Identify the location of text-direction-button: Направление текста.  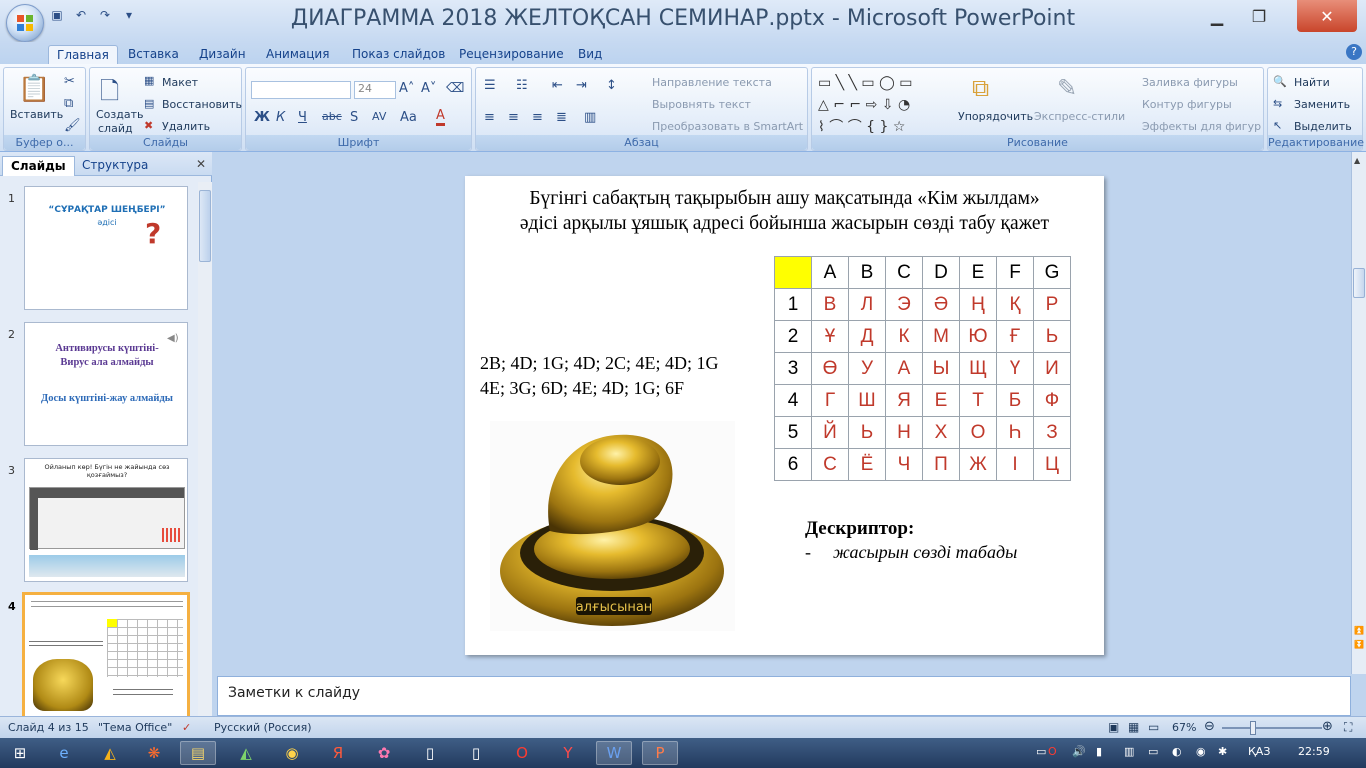
(712, 82).